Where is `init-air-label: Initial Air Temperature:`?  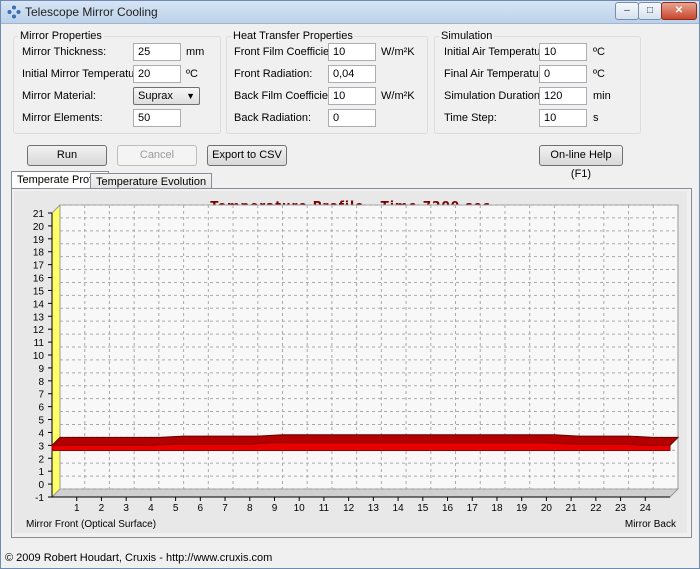
init-air-label: Initial Air Temperature: is located at coordinates (499, 52).